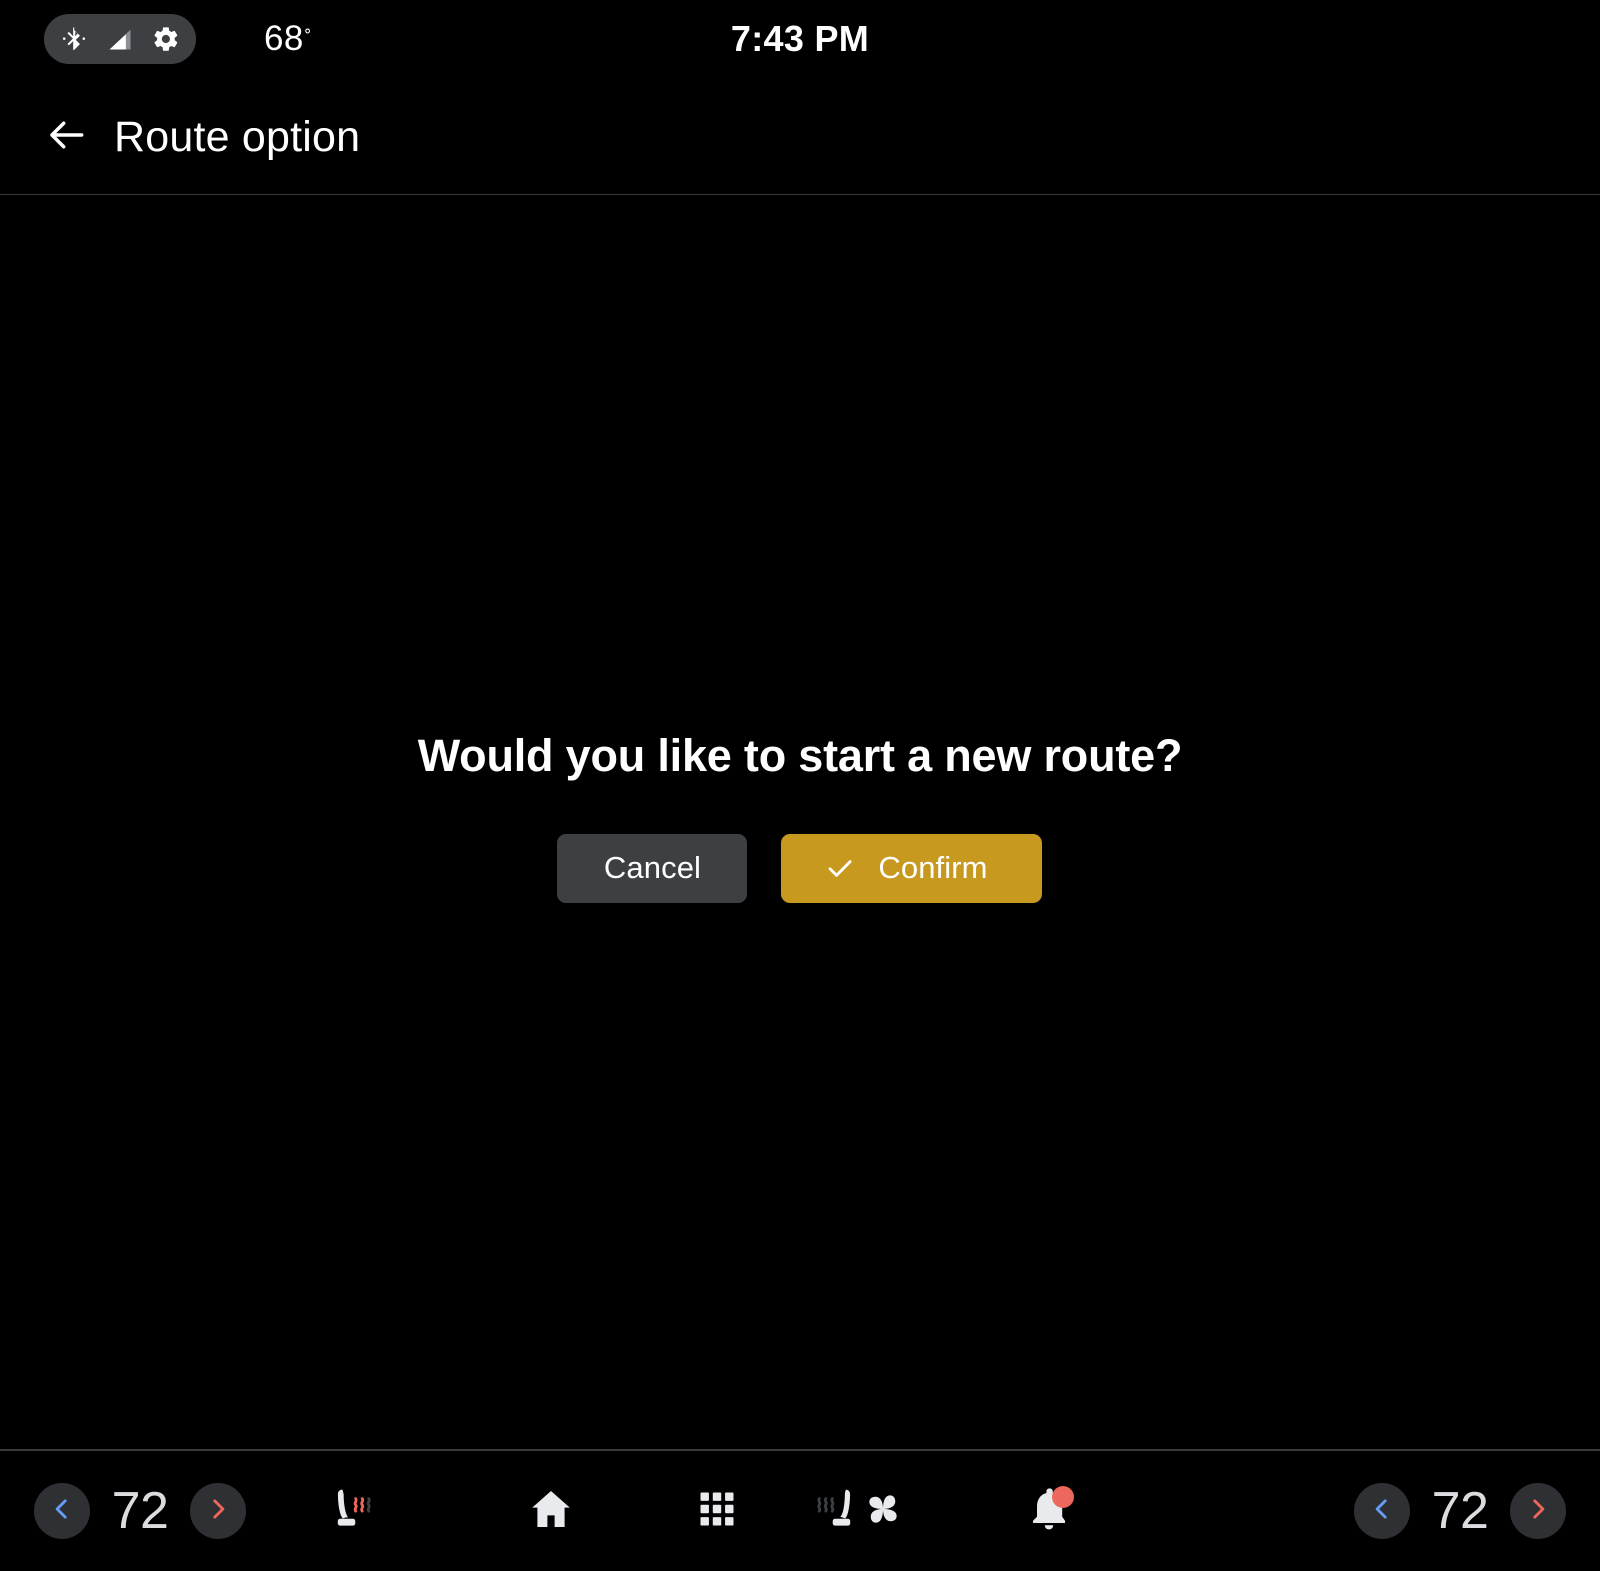 This screenshot has height=1571, width=1600. I want to click on home-icon, so click(551, 1511).